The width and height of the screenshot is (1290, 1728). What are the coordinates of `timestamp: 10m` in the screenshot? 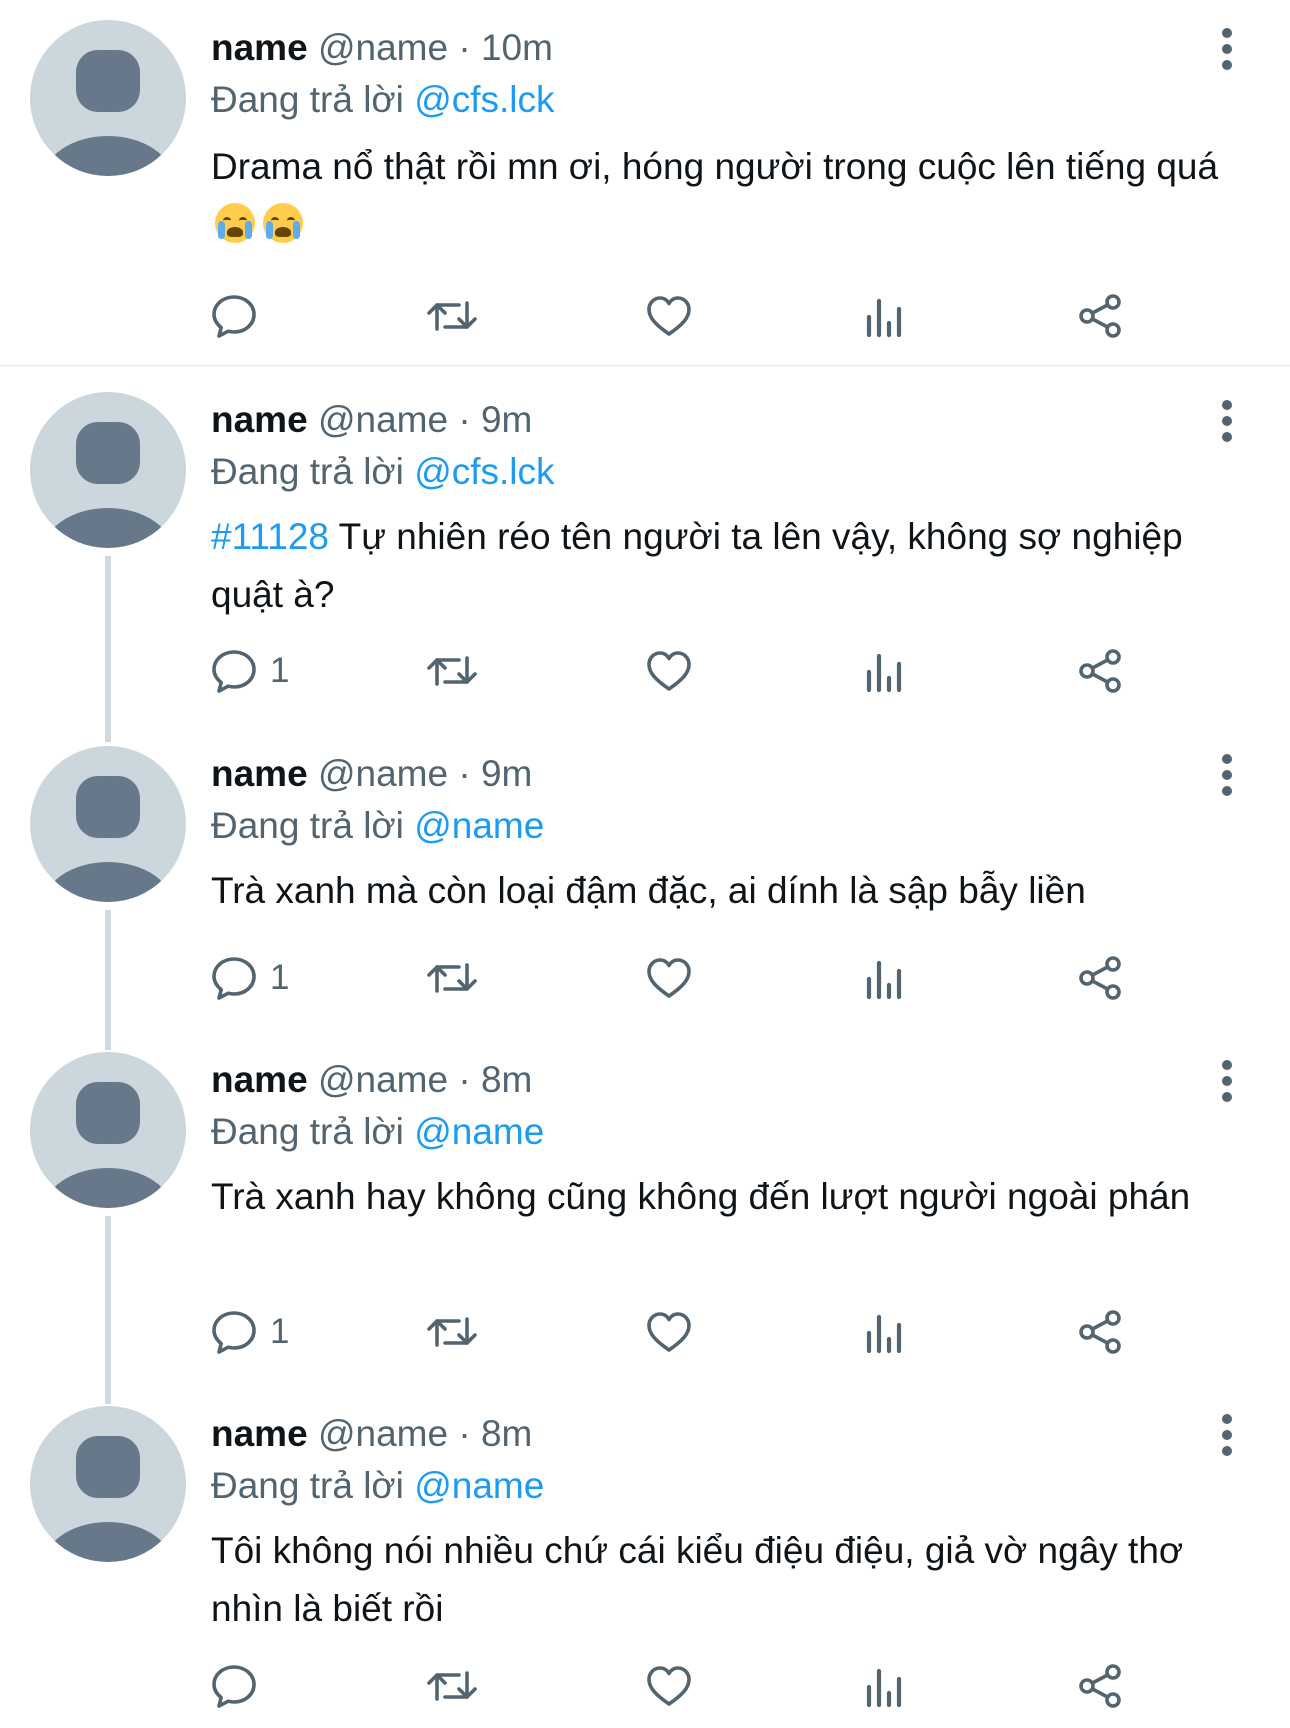 It's located at (517, 47).